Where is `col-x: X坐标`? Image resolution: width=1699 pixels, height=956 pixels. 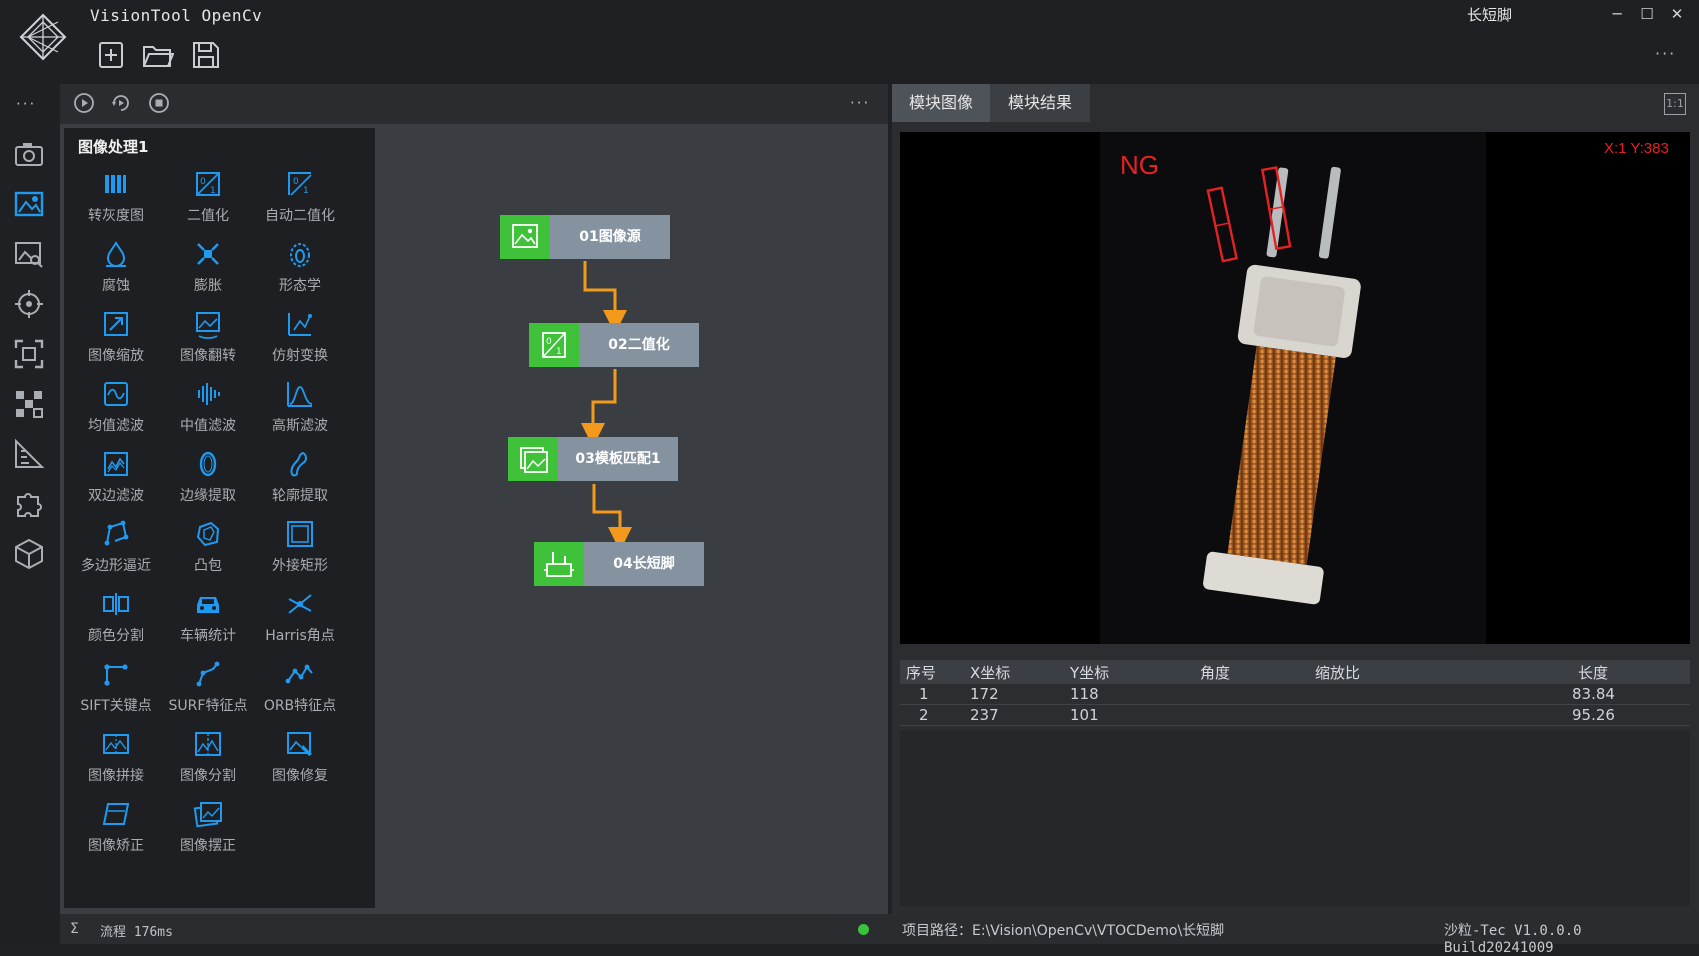
col-x: X坐标 is located at coordinates (1020, 672).